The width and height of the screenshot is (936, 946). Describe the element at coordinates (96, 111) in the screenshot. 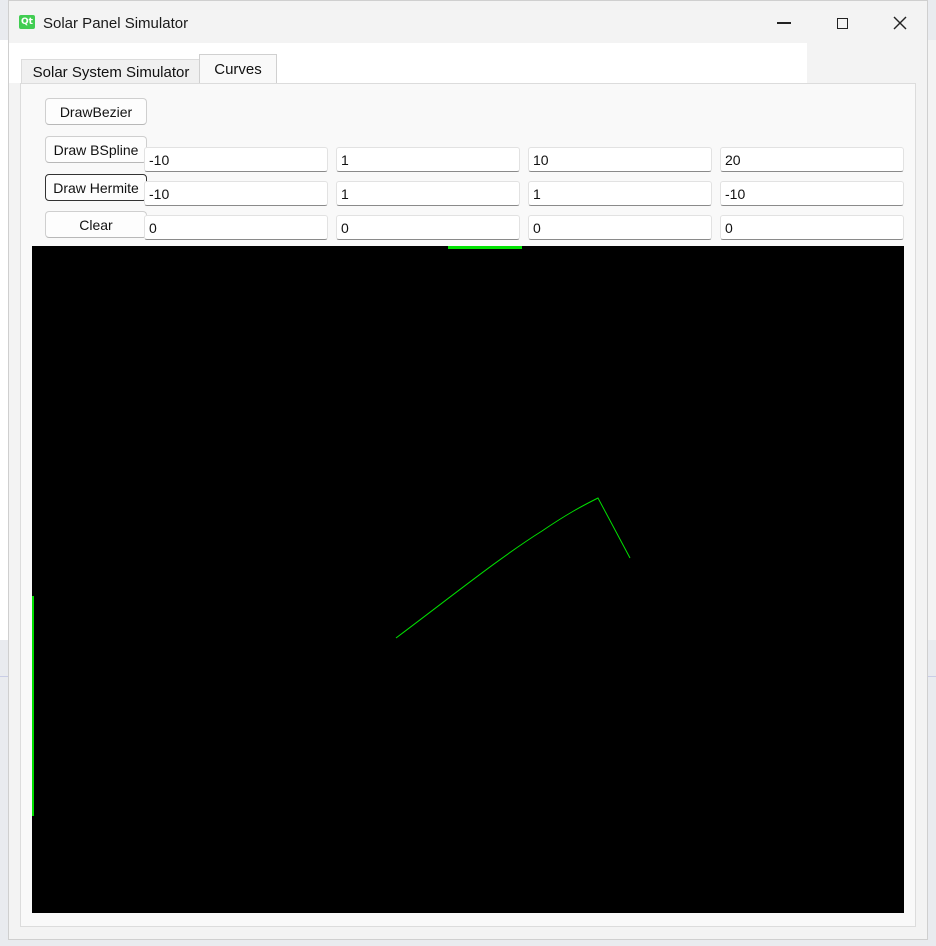

I see `draw-bezier-button: DrawBezier` at that location.